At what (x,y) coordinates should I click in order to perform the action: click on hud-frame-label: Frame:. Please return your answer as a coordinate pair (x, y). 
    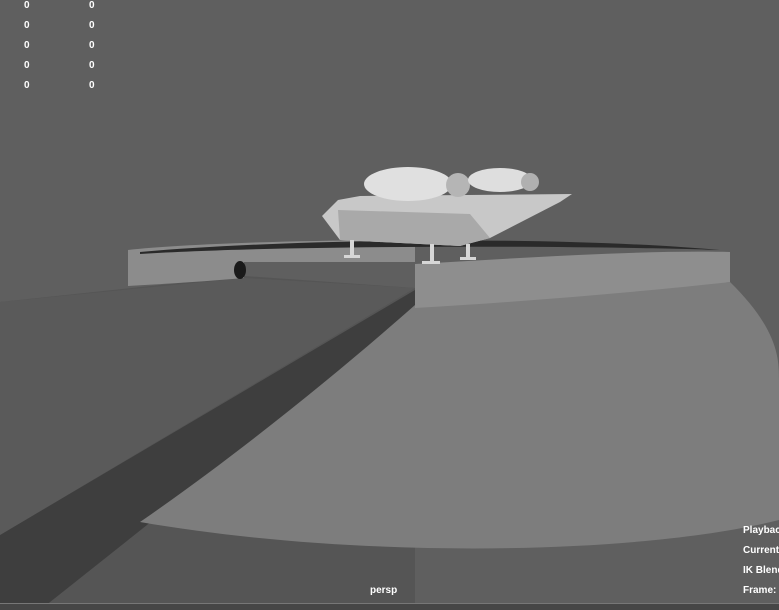
    Looking at the image, I should click on (760, 590).